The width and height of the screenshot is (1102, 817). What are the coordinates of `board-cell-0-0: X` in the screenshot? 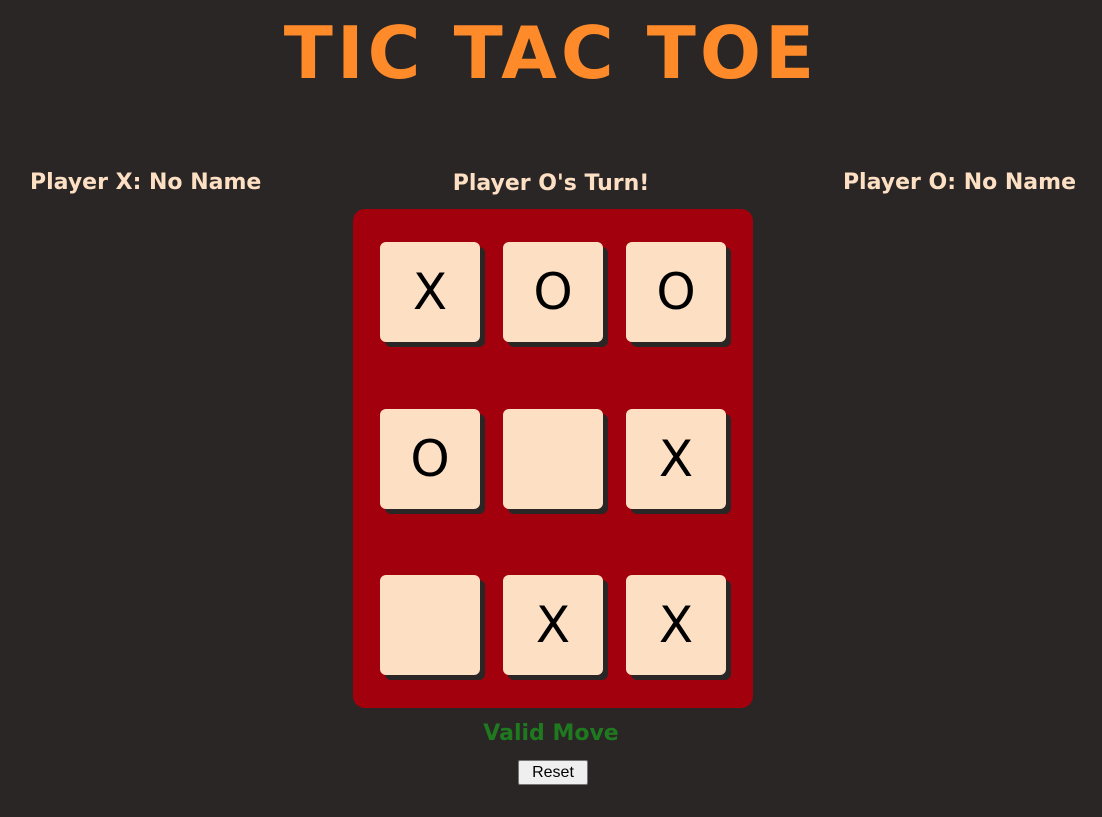 It's located at (430, 292).